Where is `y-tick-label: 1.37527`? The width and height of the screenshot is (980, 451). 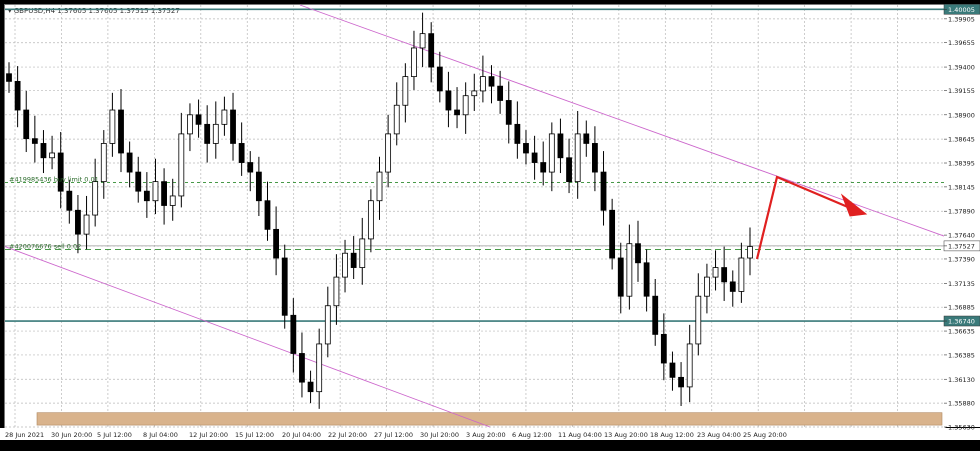
y-tick-label: 1.37527 is located at coordinates (961, 246).